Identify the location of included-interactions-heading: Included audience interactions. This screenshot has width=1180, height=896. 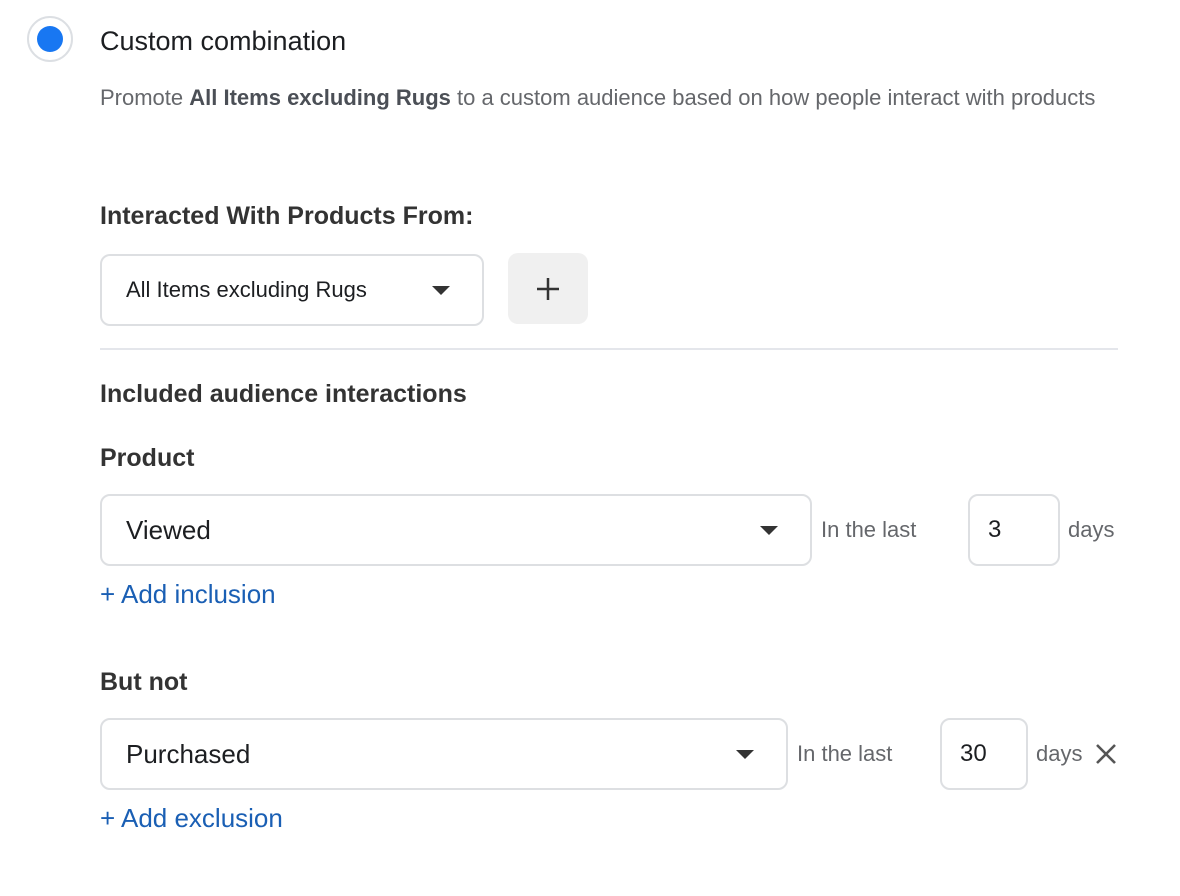
(283, 394).